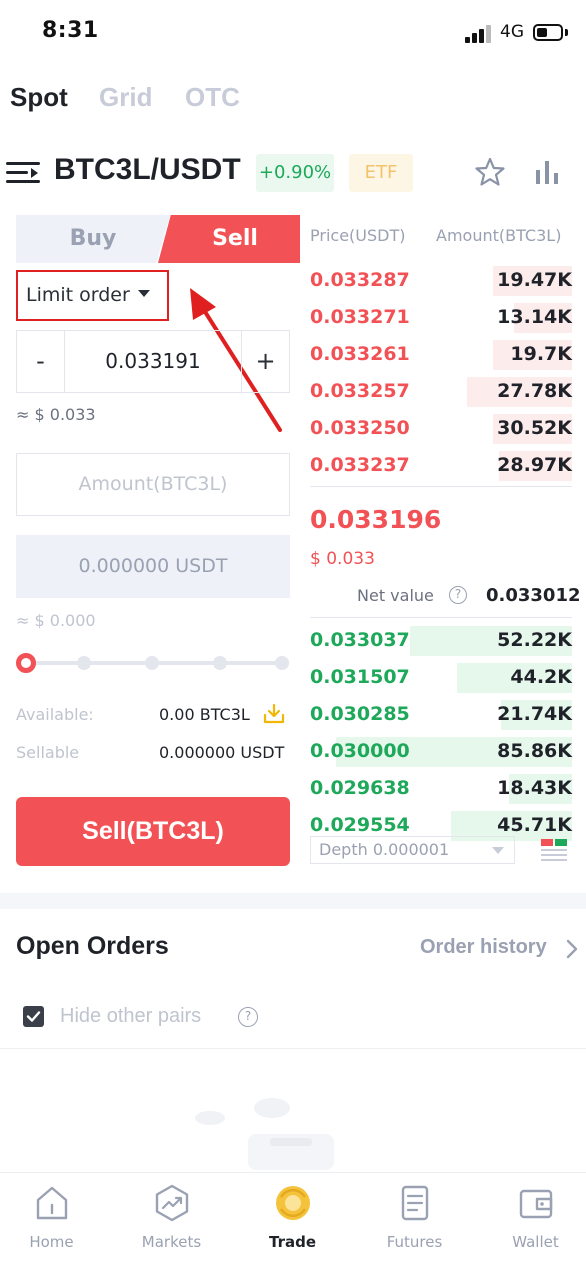 The width and height of the screenshot is (586, 1280). Describe the element at coordinates (479, 34) in the screenshot. I see `signal-icon` at that location.